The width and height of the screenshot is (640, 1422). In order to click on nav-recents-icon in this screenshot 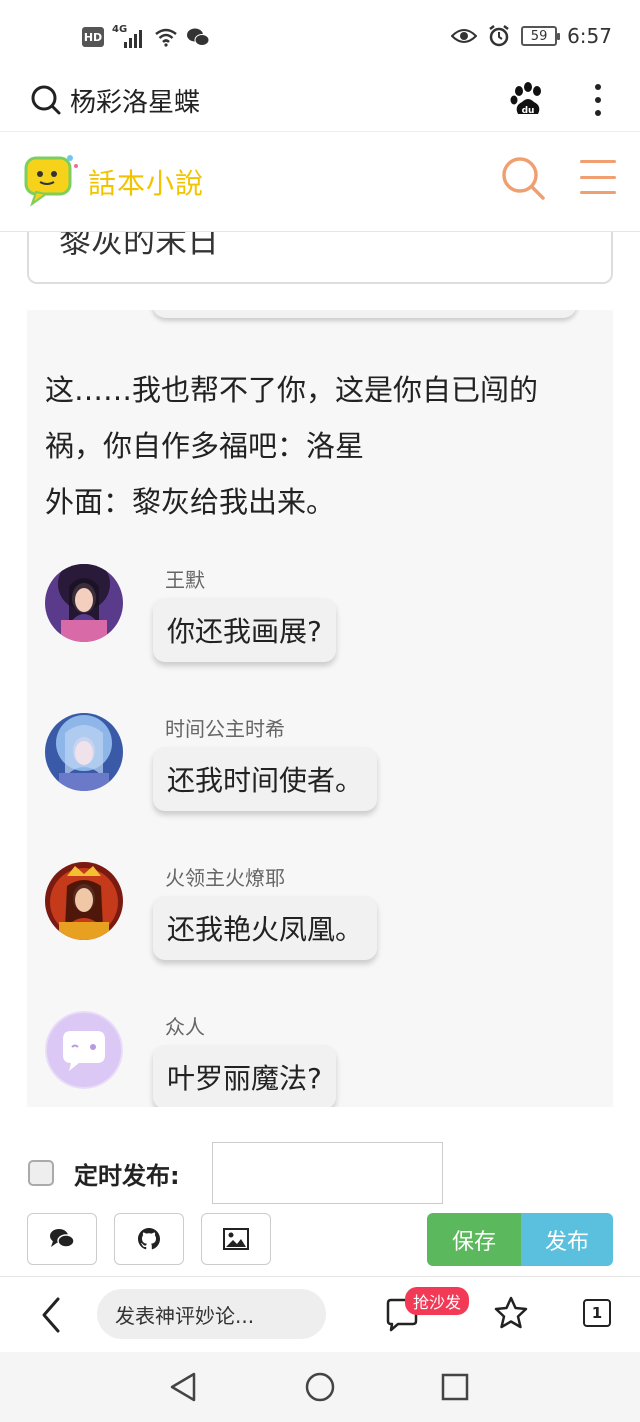, I will do `click(455, 1387)`.